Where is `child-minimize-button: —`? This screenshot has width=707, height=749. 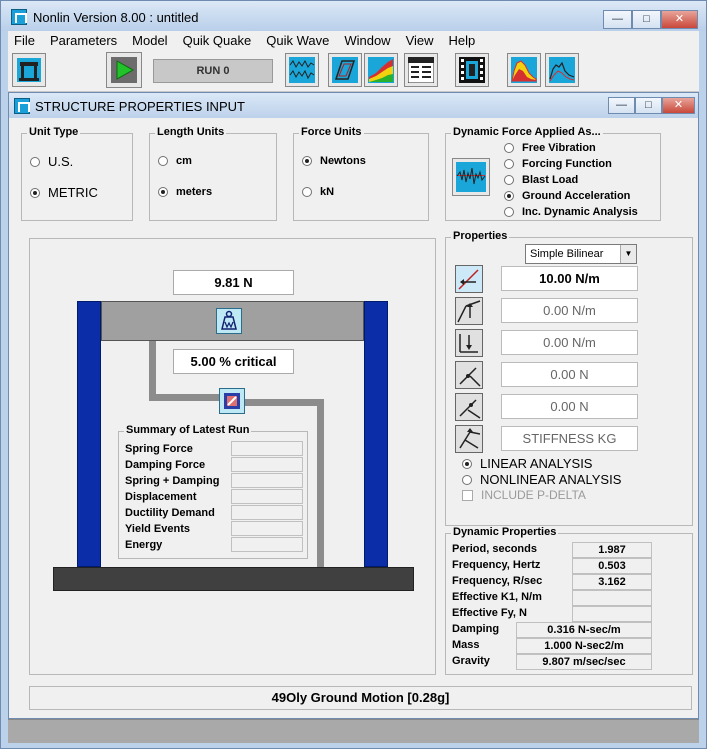 child-minimize-button: — is located at coordinates (621, 105).